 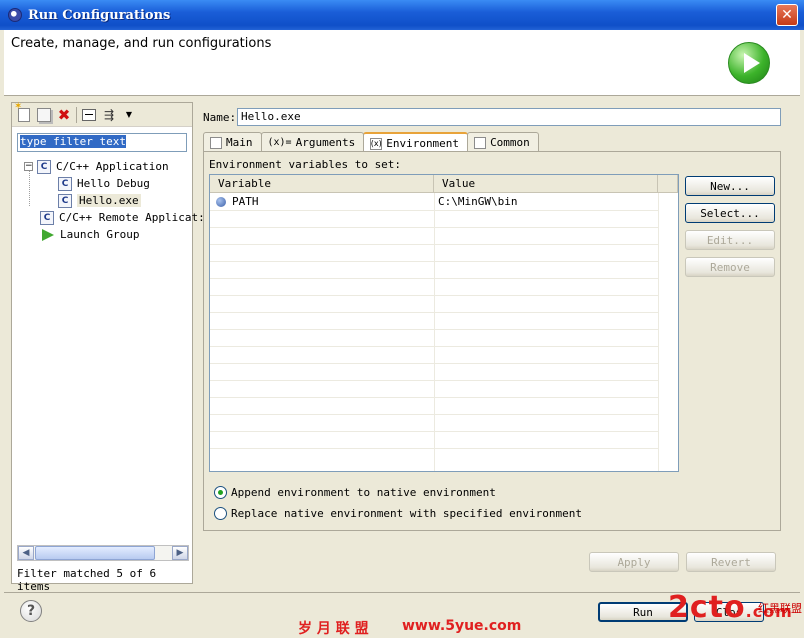 What do you see at coordinates (402, 15) in the screenshot?
I see `window-titlebar: Run Configurations ✕` at bounding box center [402, 15].